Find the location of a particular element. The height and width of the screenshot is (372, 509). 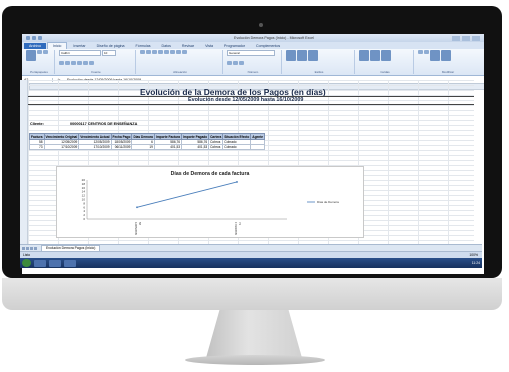

taskbar: 11:24 is located at coordinates (251, 263).